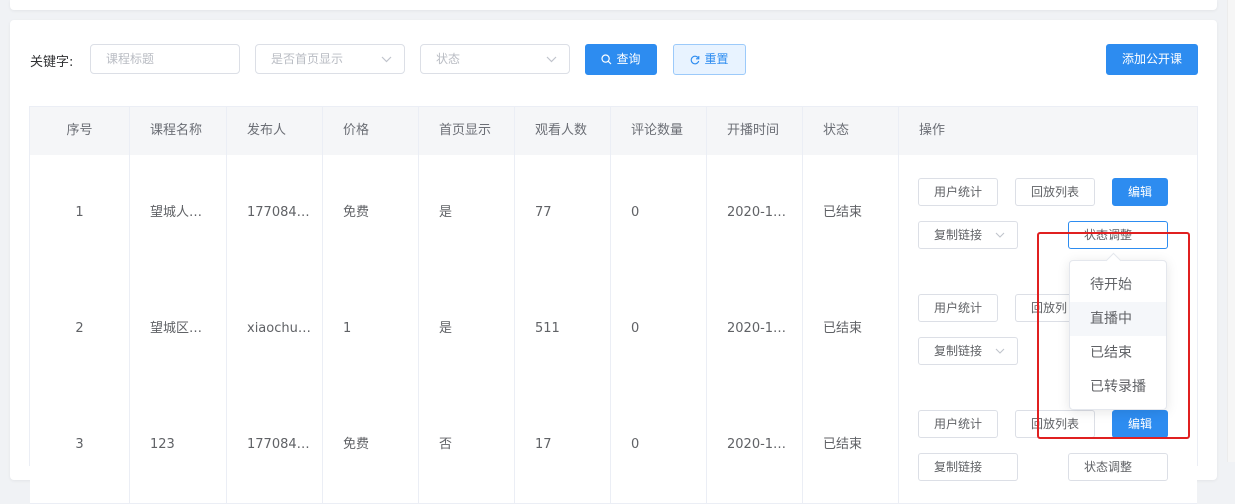 The image size is (1235, 504). Describe the element at coordinates (695, 60) in the screenshot. I see `refresh-icon` at that location.